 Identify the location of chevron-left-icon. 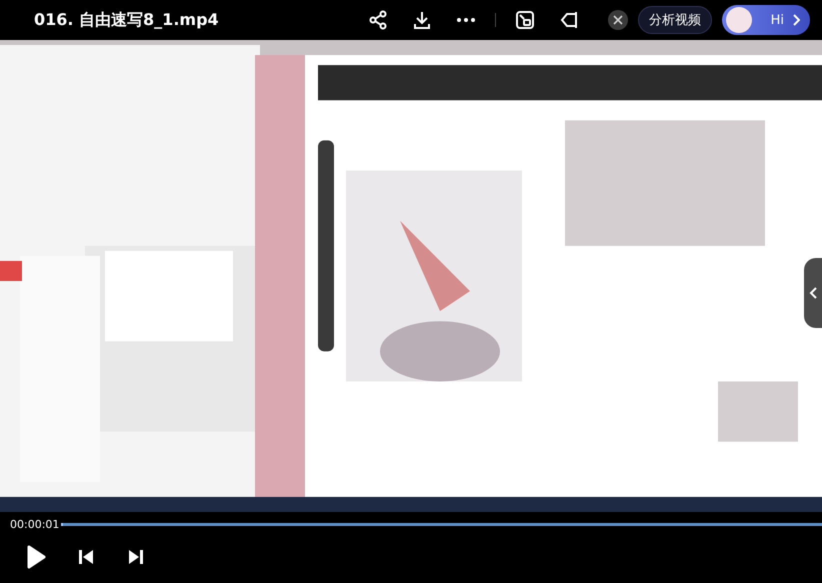
(813, 293).